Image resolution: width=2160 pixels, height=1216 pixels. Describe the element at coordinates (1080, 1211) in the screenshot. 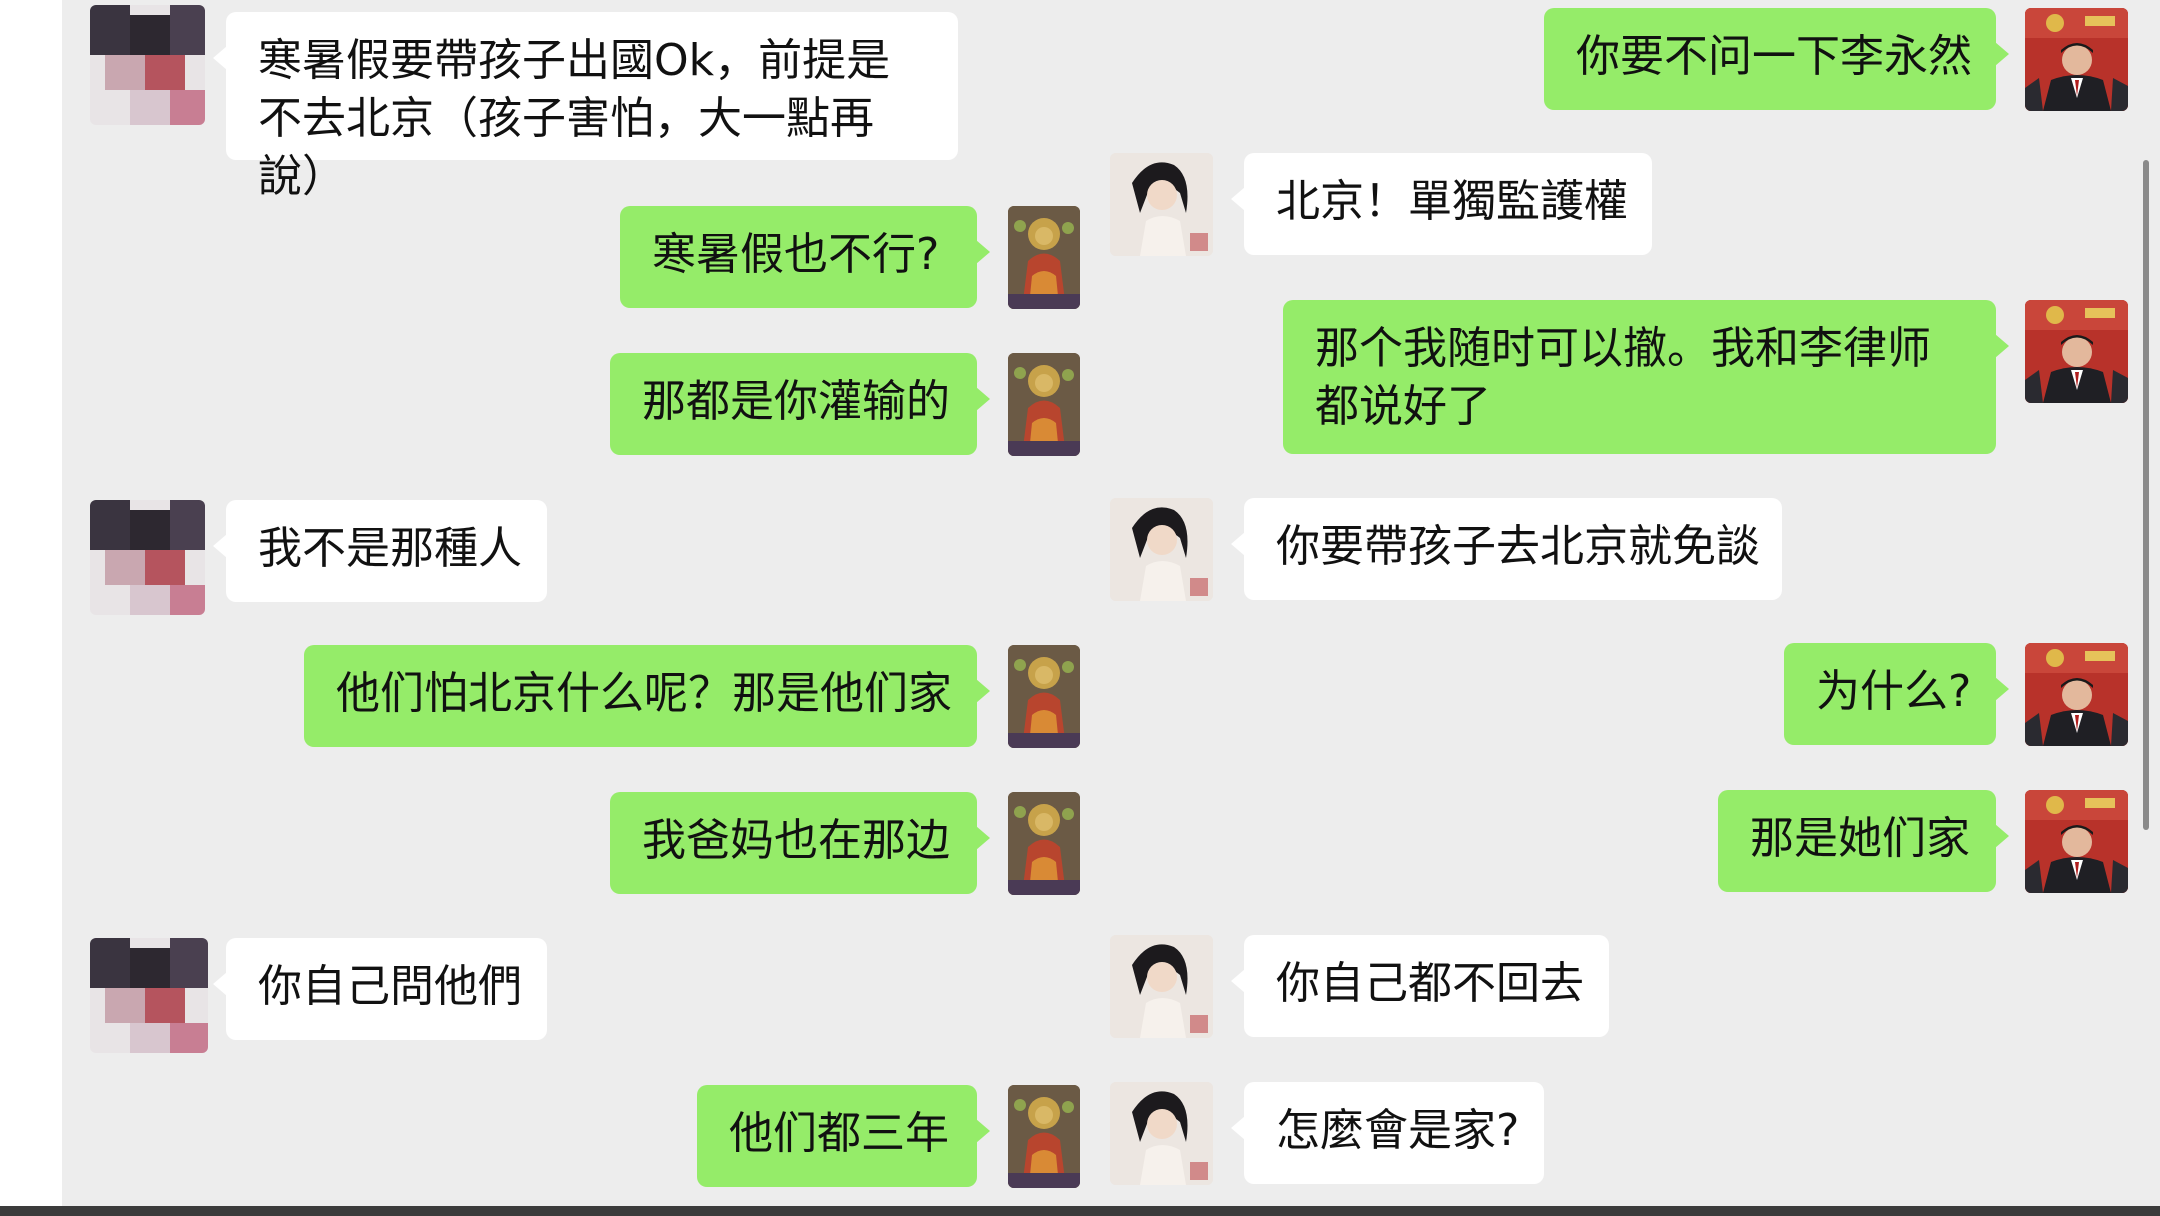

I see `bottom-strip` at that location.